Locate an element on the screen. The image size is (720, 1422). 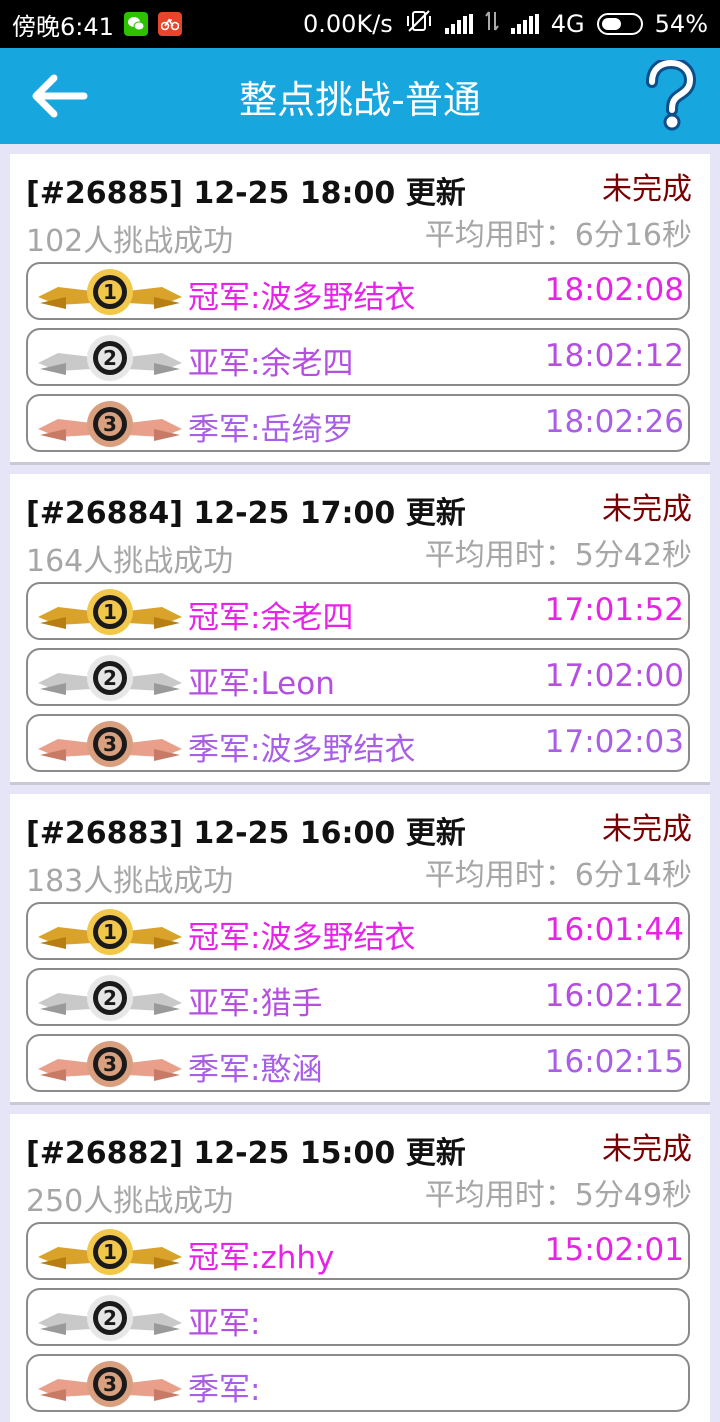
app-bar: 整点挑战-普通 is located at coordinates (360, 96).